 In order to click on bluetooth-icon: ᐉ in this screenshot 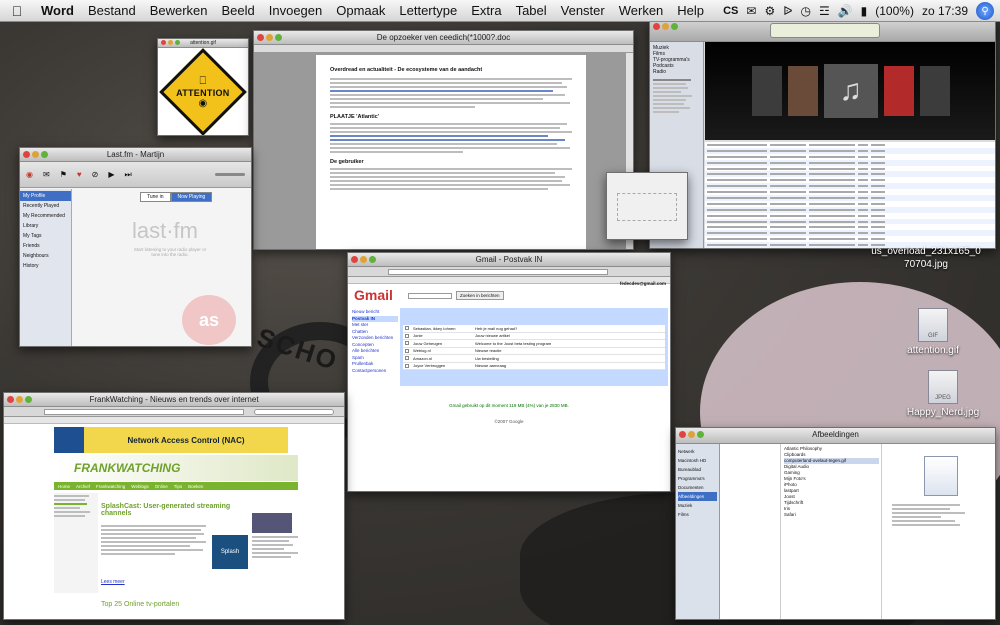, I will do `click(787, 11)`.